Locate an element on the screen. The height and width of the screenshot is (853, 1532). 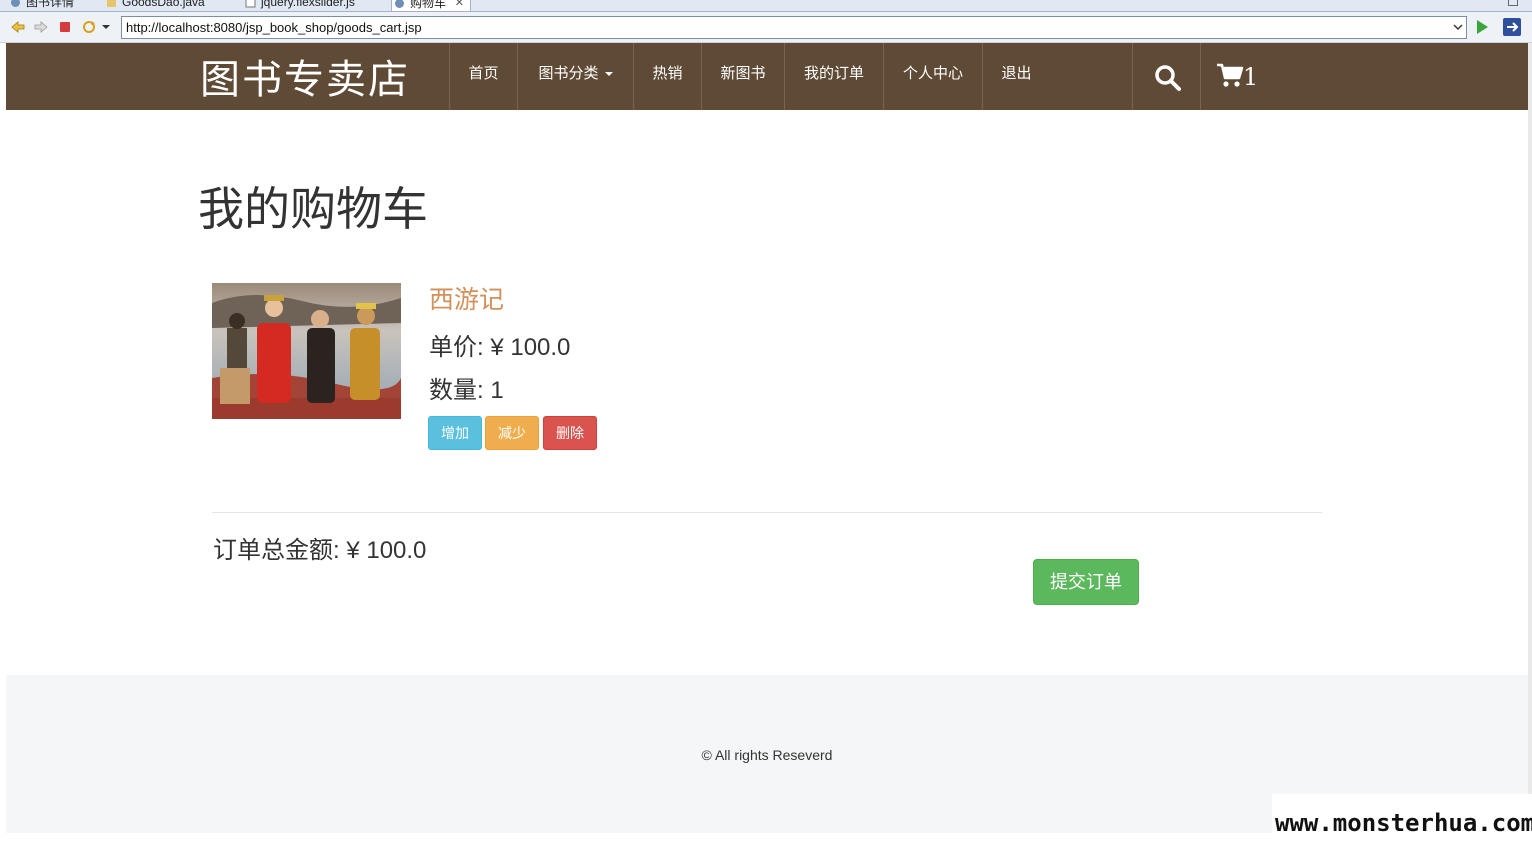
nav-label: 新图书 is located at coordinates (743, 73).